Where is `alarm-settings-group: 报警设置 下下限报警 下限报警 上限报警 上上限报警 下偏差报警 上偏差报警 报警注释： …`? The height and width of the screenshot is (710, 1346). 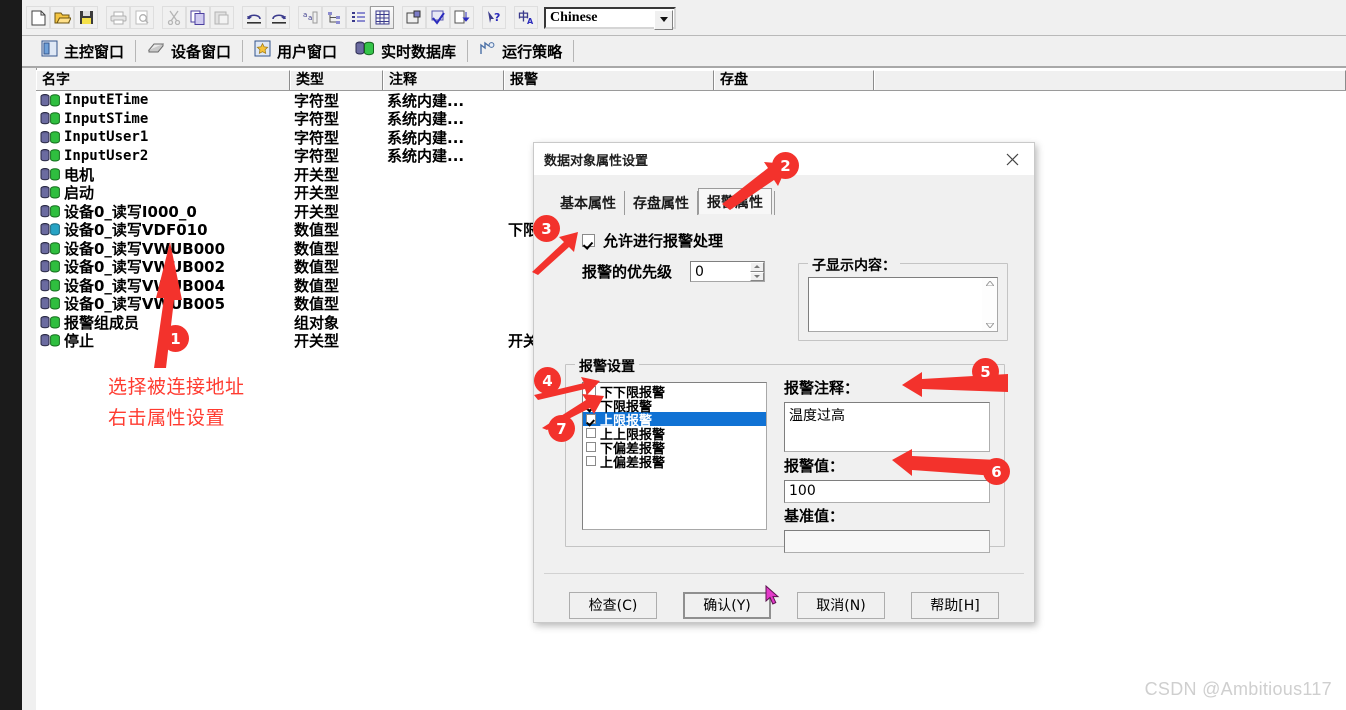
alarm-settings-group: 报警设置 下下限报警 下限报警 上限报警 上上限报警 下偏差报警 上偏差报警 报警注释： … is located at coordinates (785, 454).